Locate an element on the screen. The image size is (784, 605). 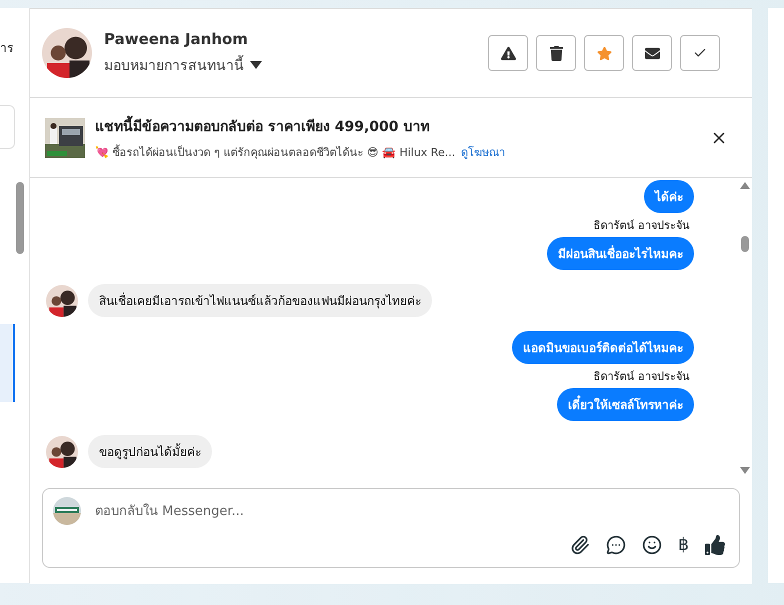
thumbs-up-icon is located at coordinates (715, 545).